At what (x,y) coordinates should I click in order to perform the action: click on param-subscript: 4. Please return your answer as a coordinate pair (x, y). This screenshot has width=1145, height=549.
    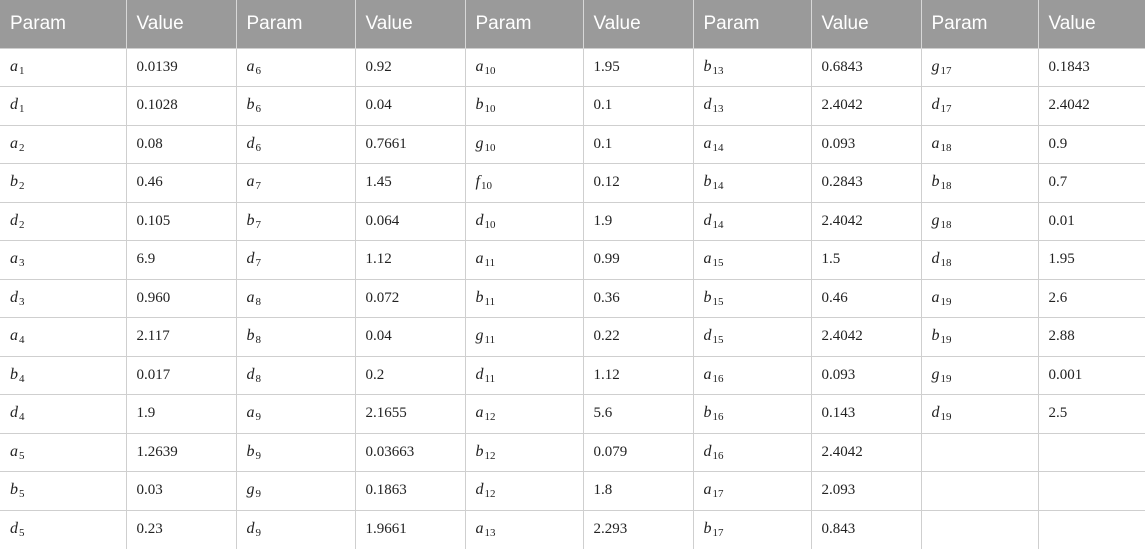
    Looking at the image, I should click on (22, 378).